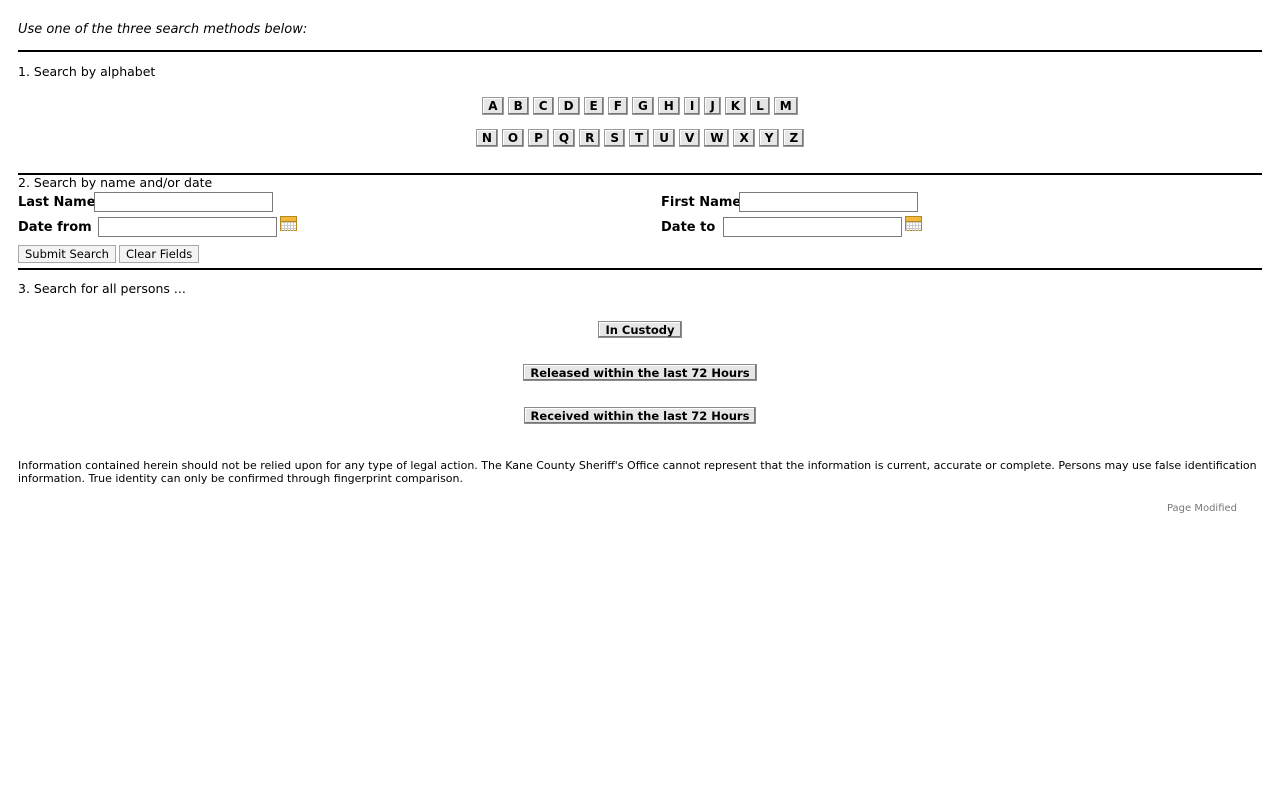  I want to click on in-custody-button: In Custody, so click(640, 329).